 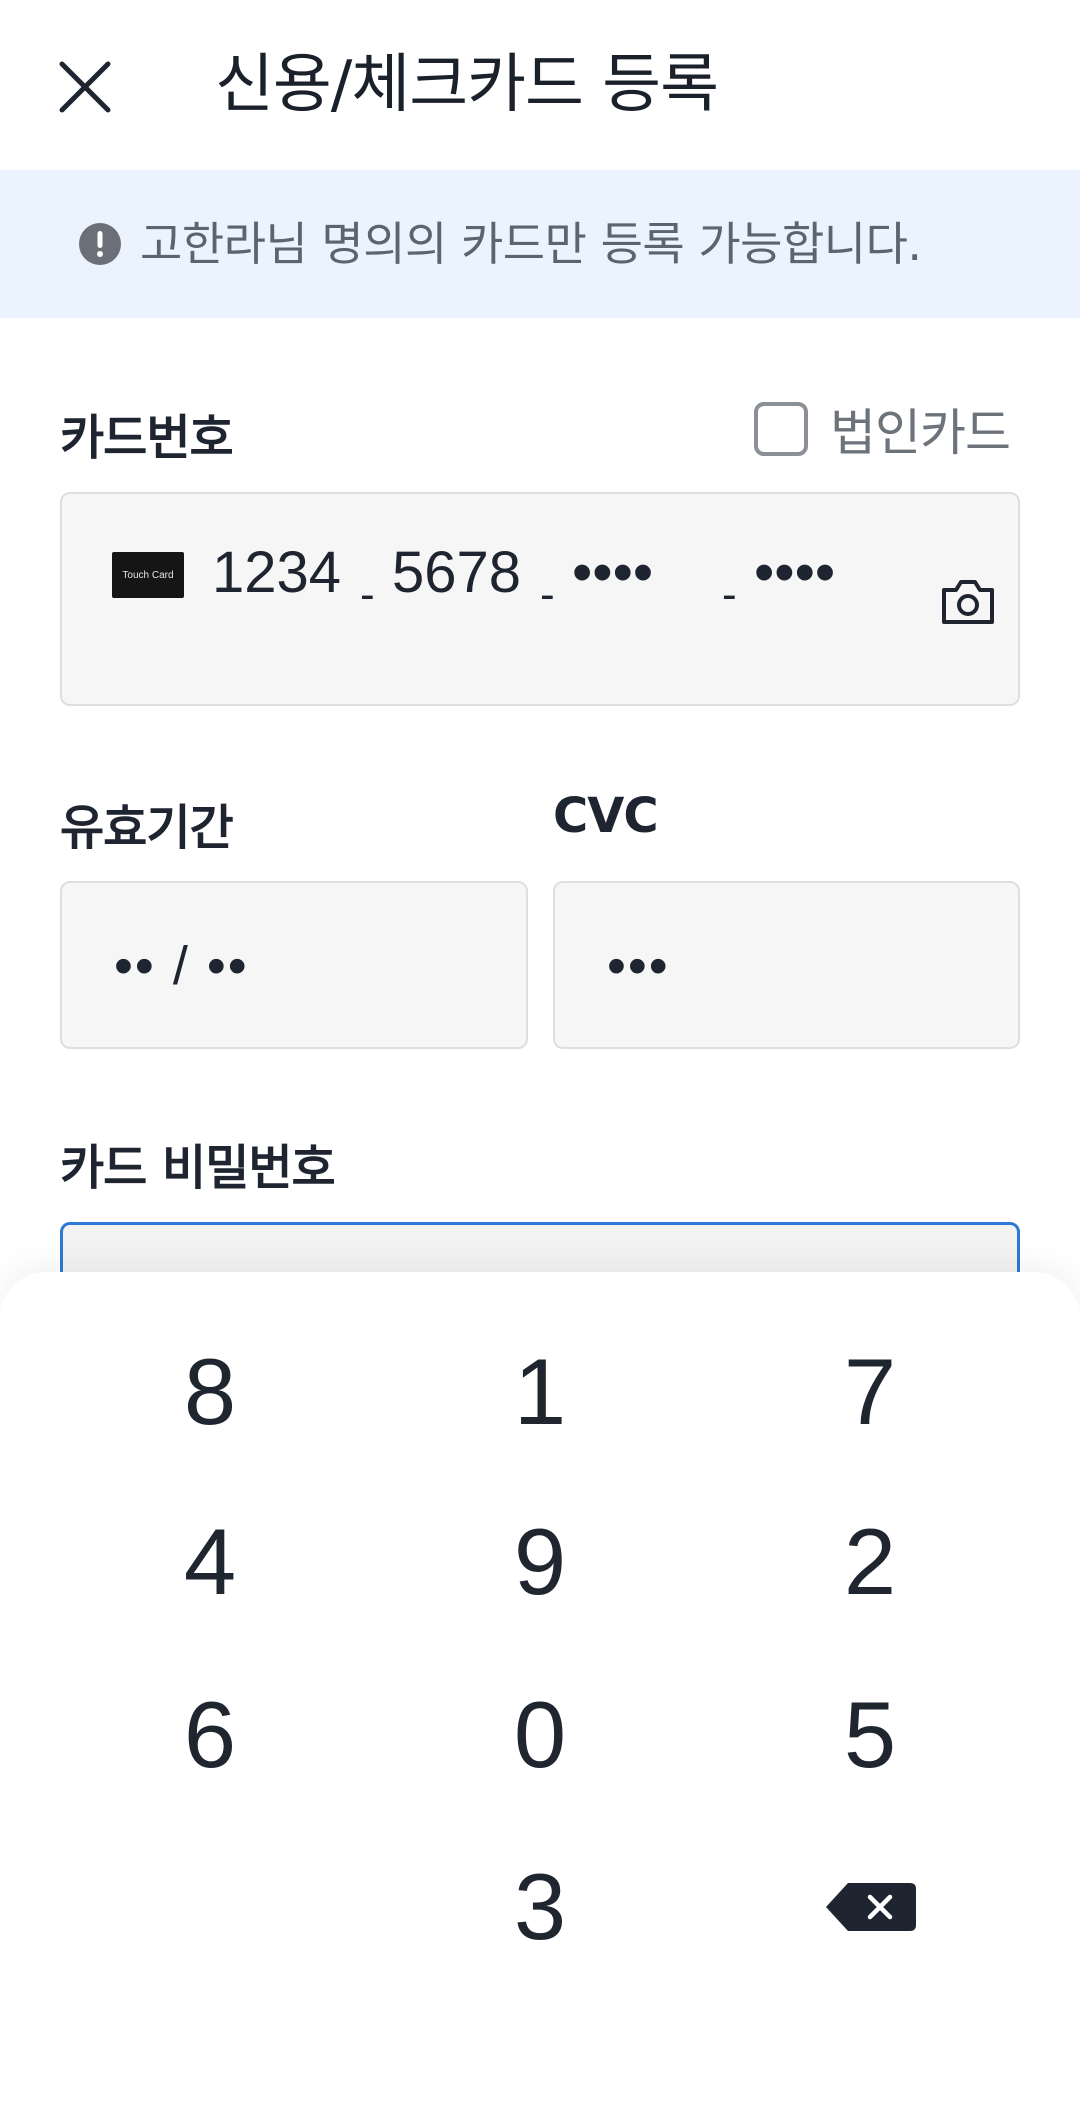 I want to click on corporate-card-checkbox: 법인카드, so click(x=882, y=430).